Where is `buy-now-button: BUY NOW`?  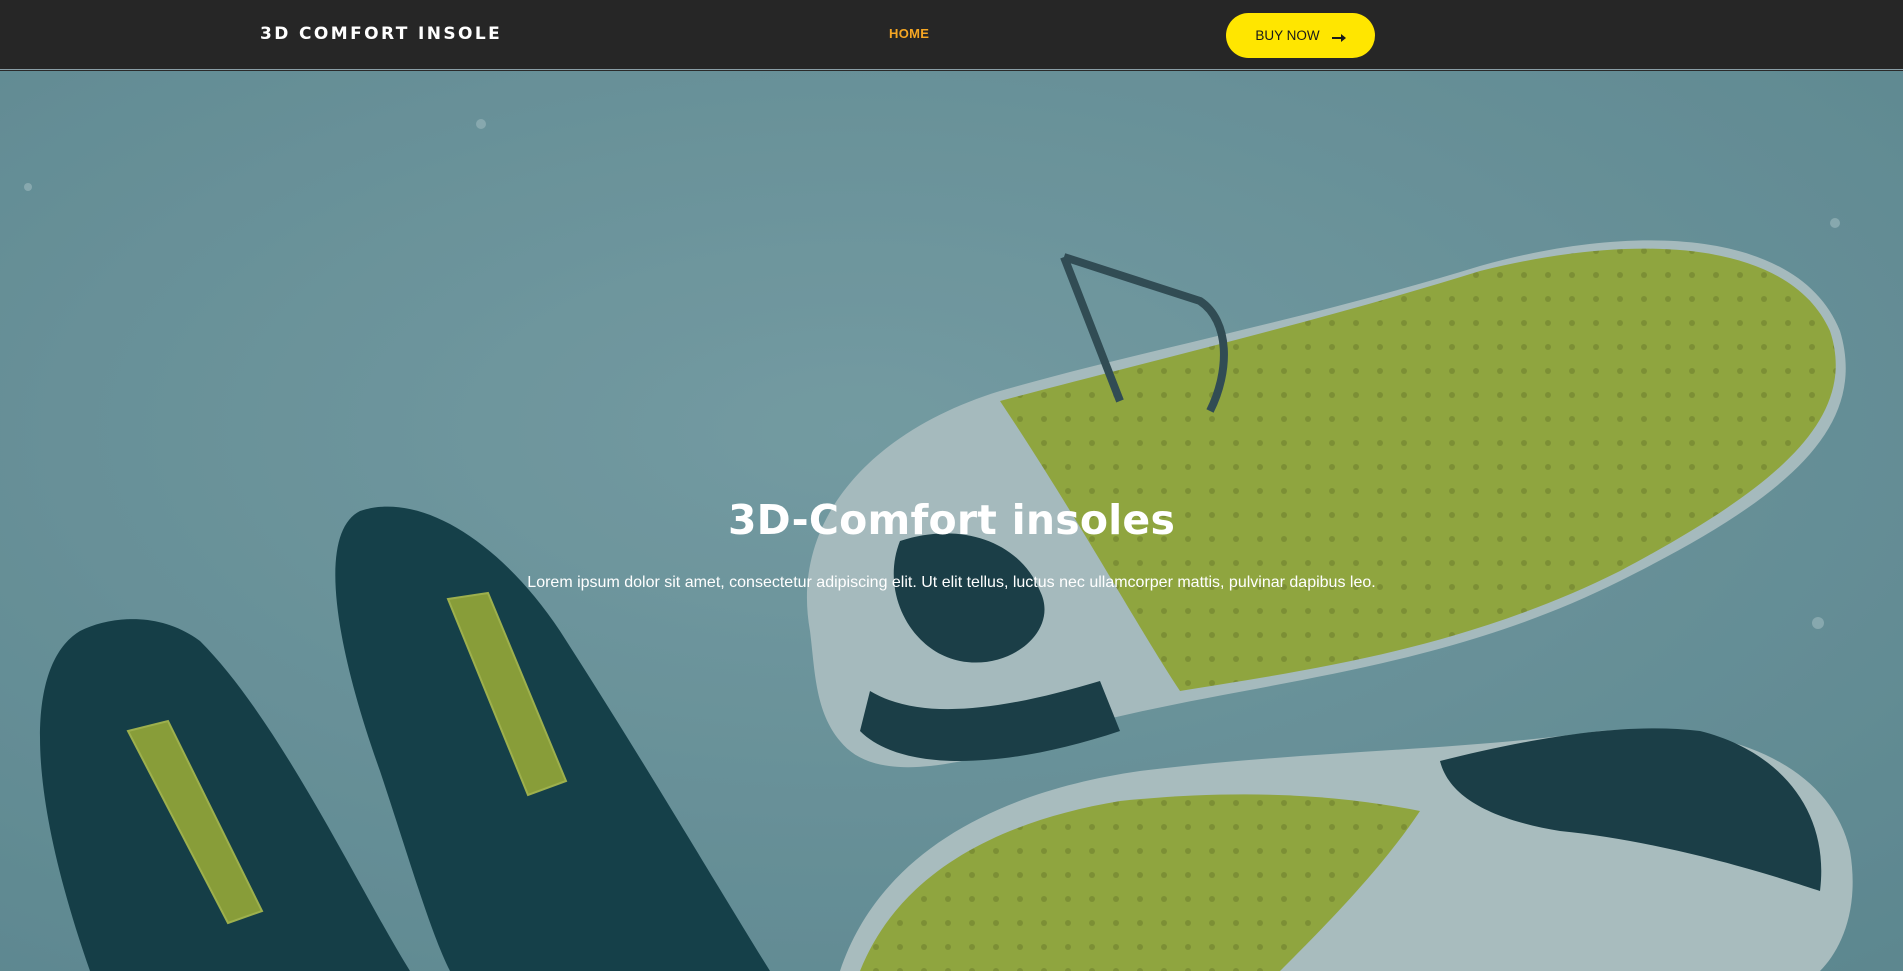
buy-now-button: BUY NOW is located at coordinates (1300, 35).